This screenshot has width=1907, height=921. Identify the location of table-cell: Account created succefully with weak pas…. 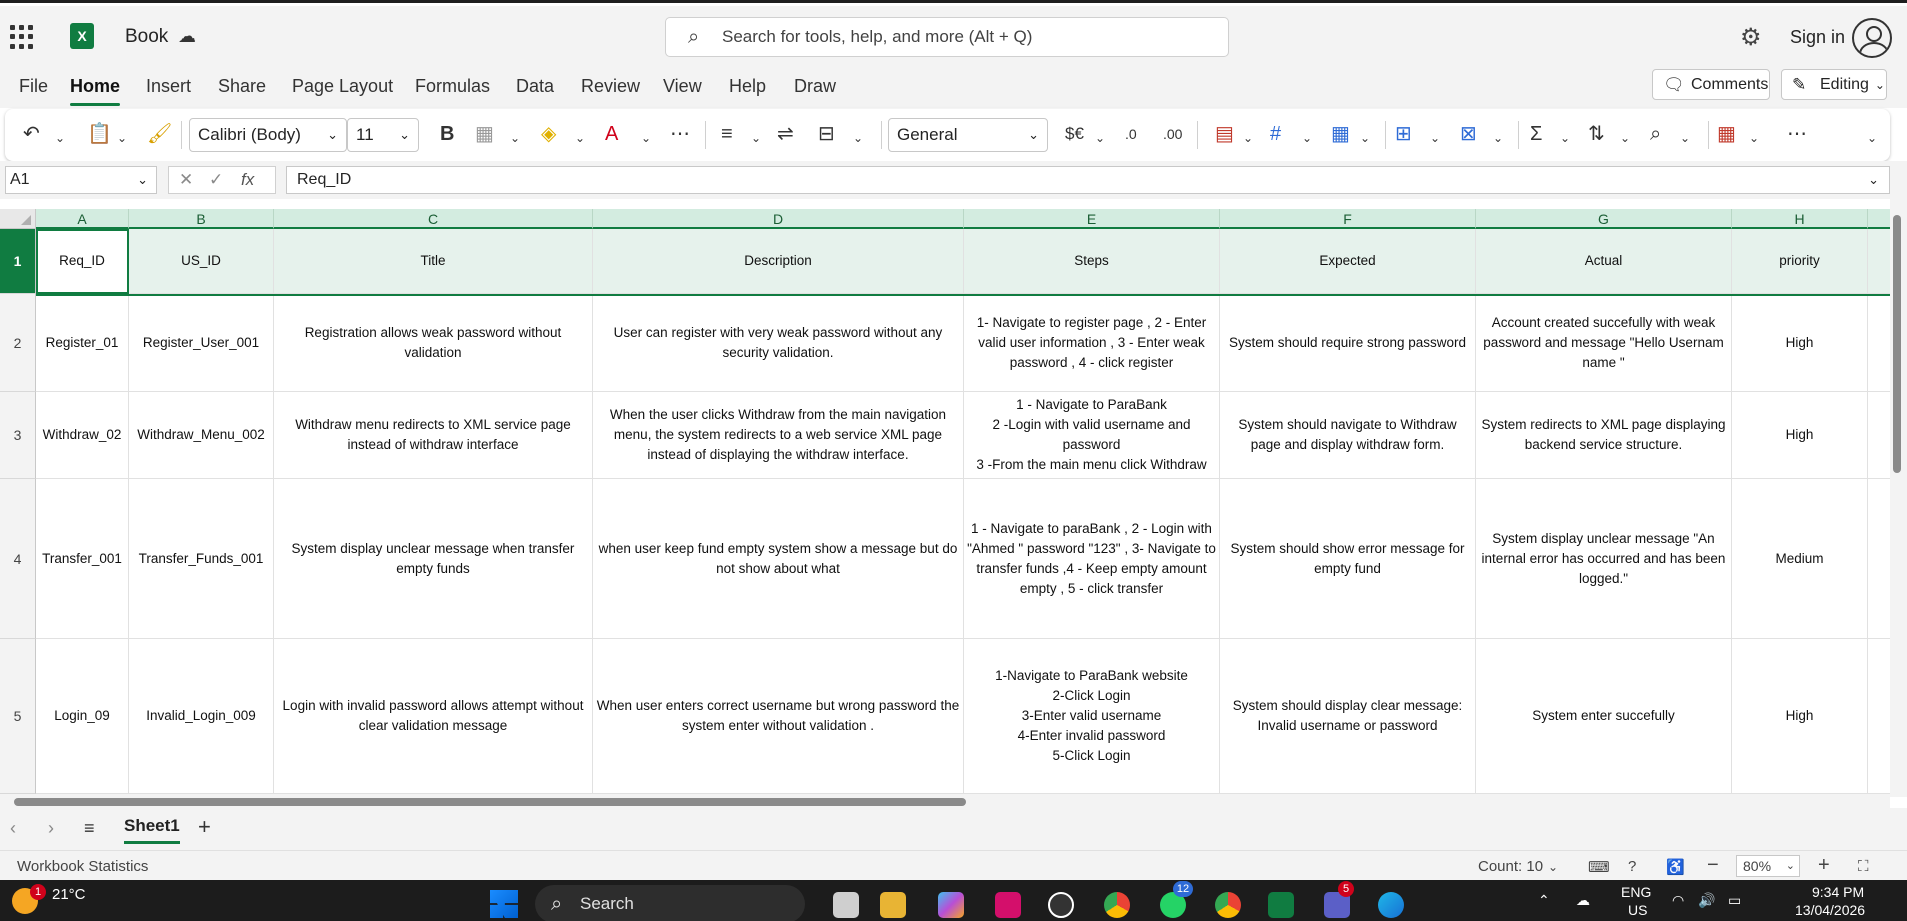
(1604, 343).